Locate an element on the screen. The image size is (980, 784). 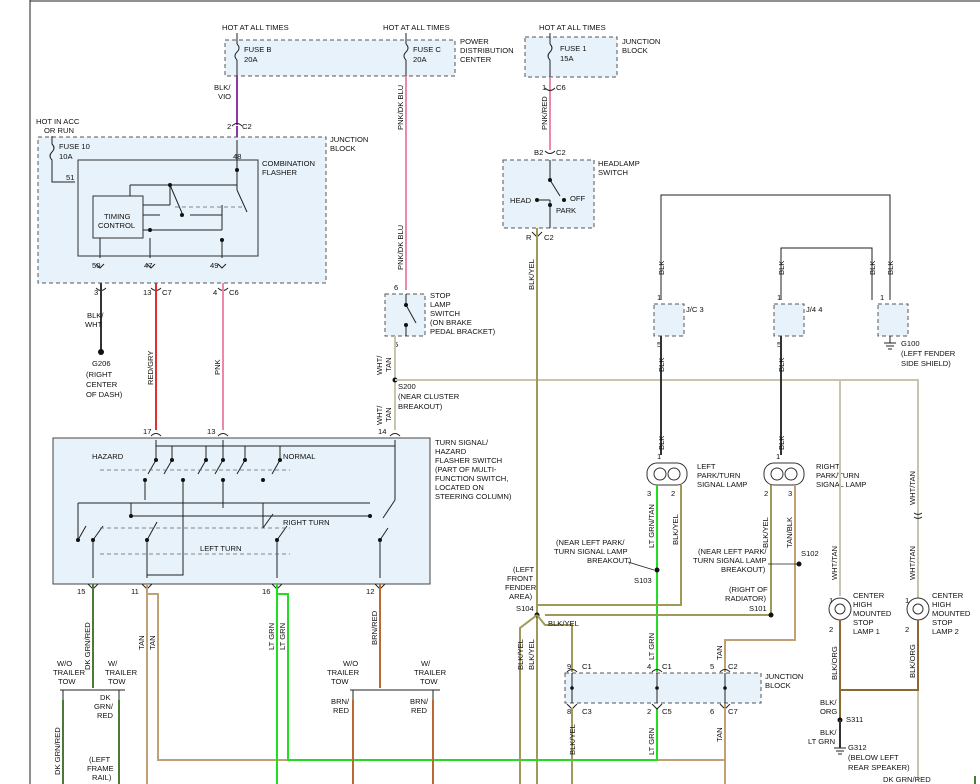
fuse-b-amp: 20A is located at coordinates (251, 59).